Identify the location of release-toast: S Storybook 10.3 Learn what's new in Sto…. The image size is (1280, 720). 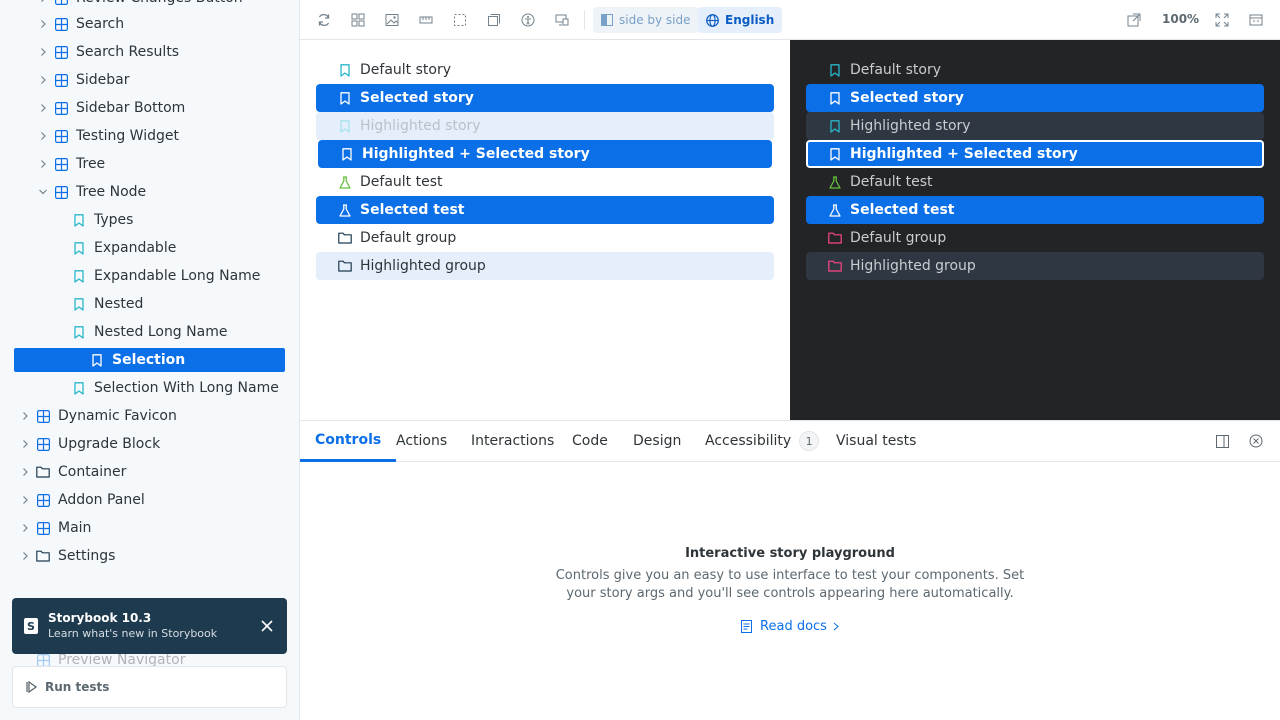
(149, 626).